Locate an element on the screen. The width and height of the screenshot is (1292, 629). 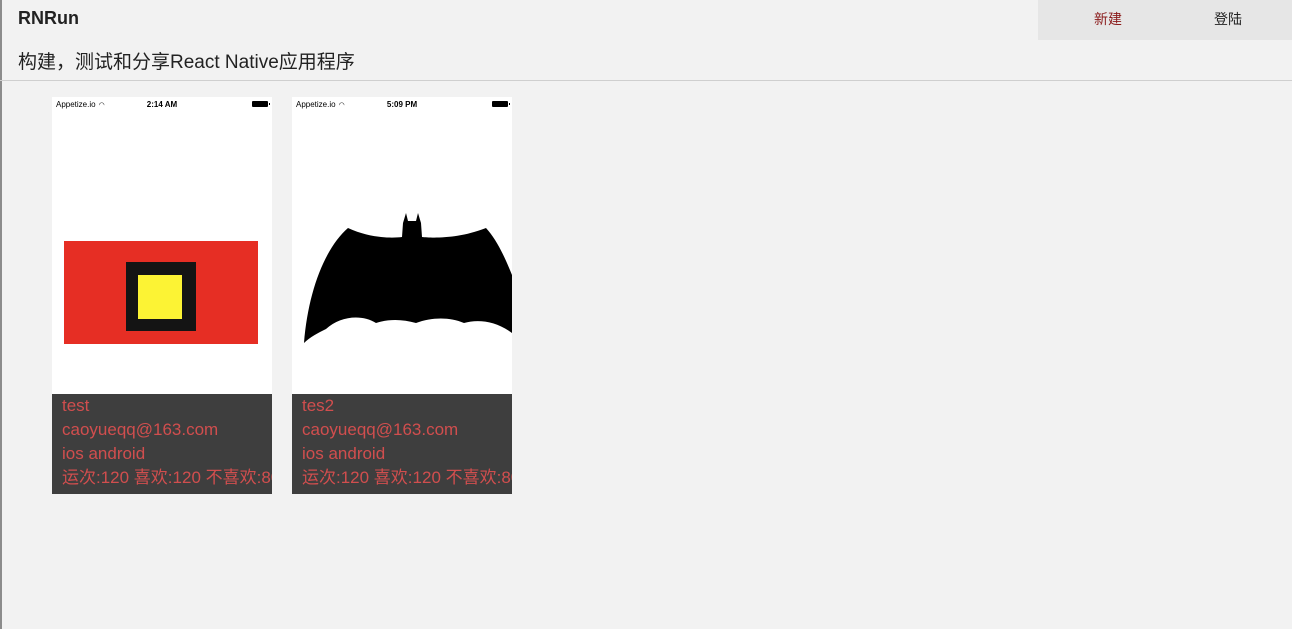
red-rectangle is located at coordinates (161, 292).